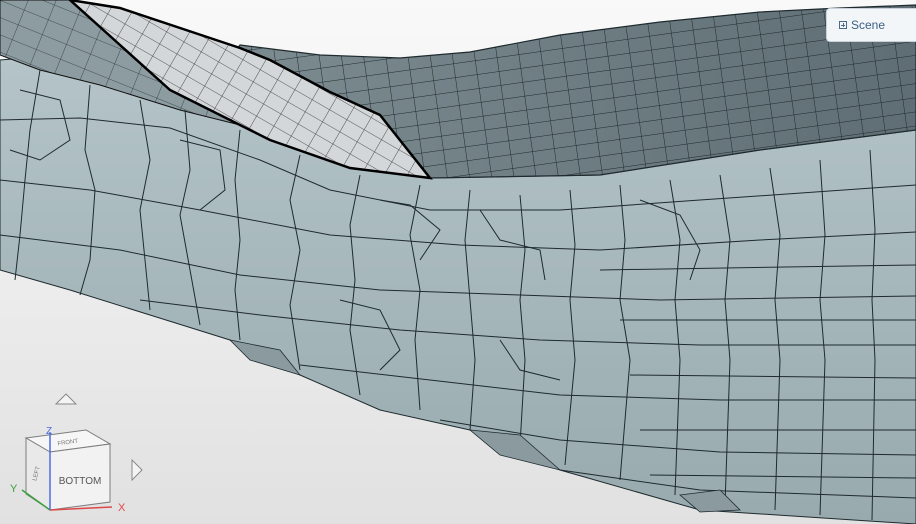  What do you see at coordinates (73, 470) in the screenshot?
I see `viewcube: BOTTOM FRONT LEFT X Y Z` at bounding box center [73, 470].